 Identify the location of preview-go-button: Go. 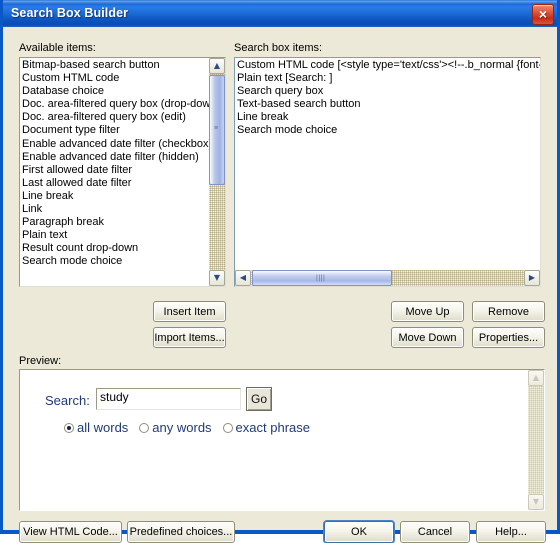
(259, 399).